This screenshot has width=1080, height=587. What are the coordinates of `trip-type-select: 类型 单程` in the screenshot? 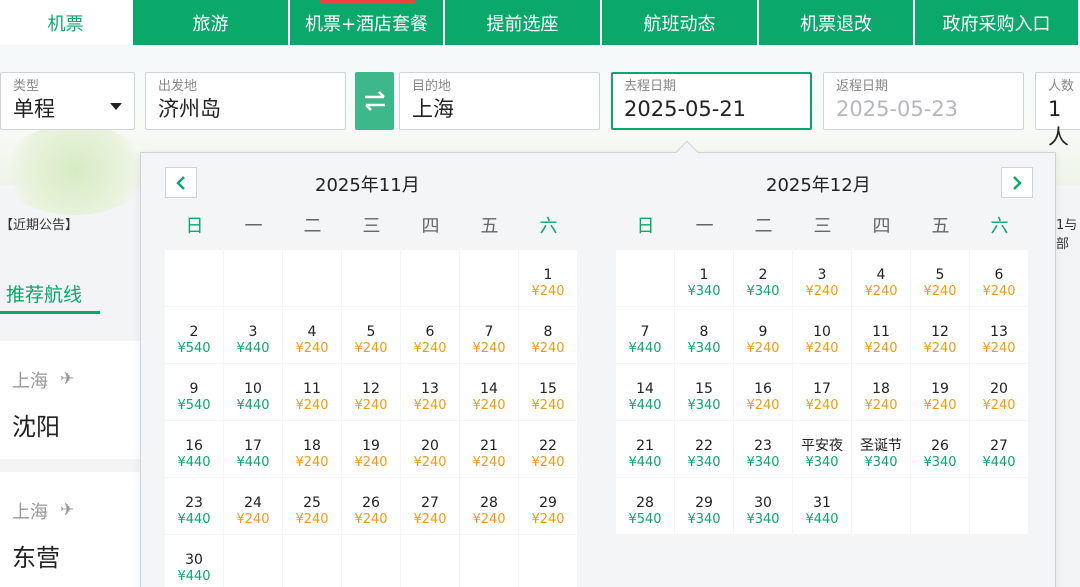 It's located at (67, 101).